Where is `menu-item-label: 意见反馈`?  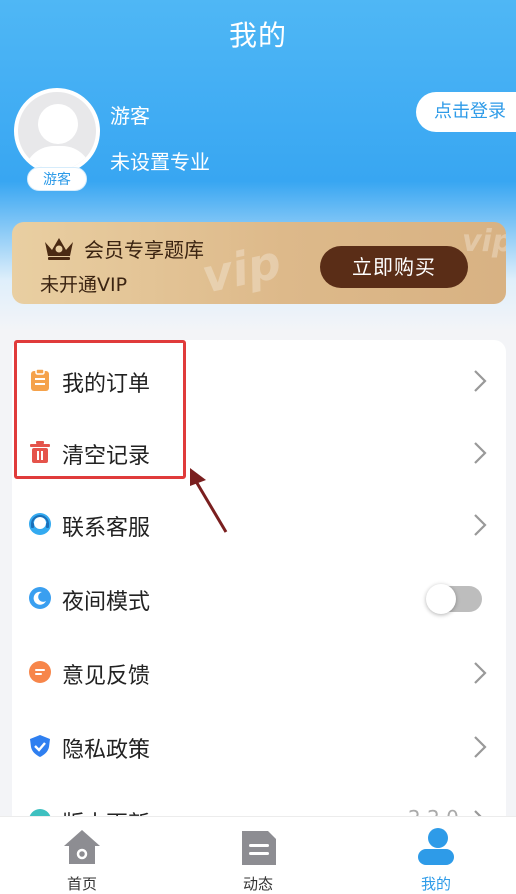 menu-item-label: 意见反馈 is located at coordinates (106, 676).